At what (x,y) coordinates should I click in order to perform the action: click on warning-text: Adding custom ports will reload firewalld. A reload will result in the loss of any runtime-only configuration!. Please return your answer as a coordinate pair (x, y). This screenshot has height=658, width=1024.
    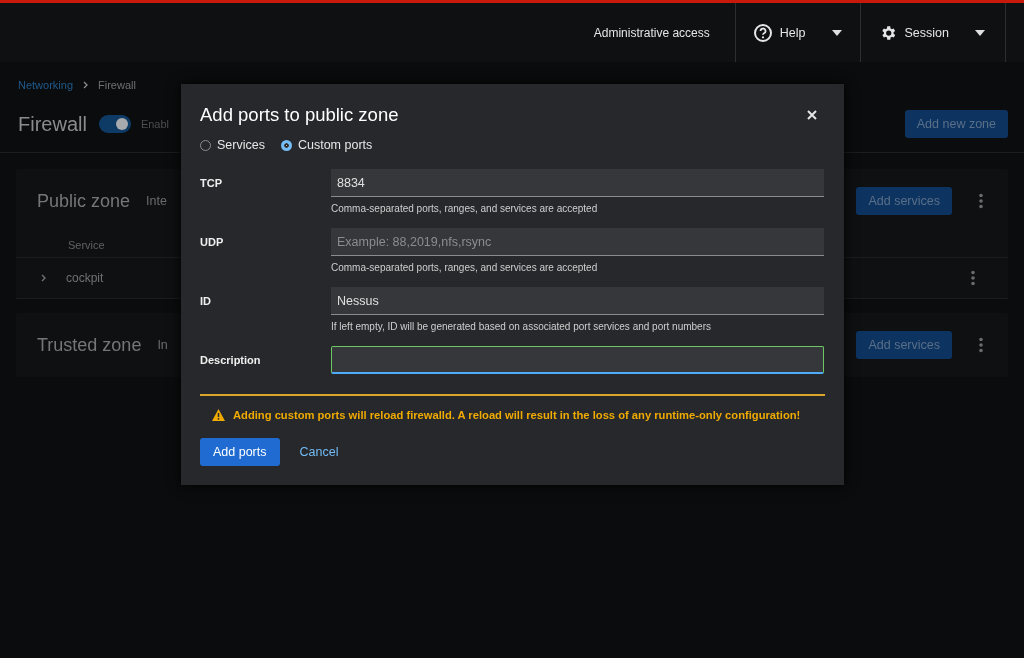
    Looking at the image, I should click on (517, 415).